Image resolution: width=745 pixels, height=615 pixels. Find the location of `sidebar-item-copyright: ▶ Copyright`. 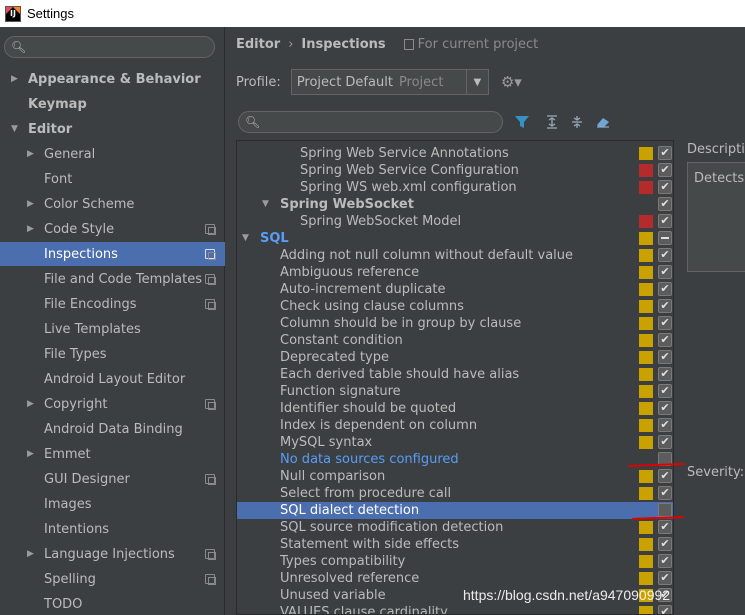

sidebar-item-copyright: ▶ Copyright is located at coordinates (112, 404).